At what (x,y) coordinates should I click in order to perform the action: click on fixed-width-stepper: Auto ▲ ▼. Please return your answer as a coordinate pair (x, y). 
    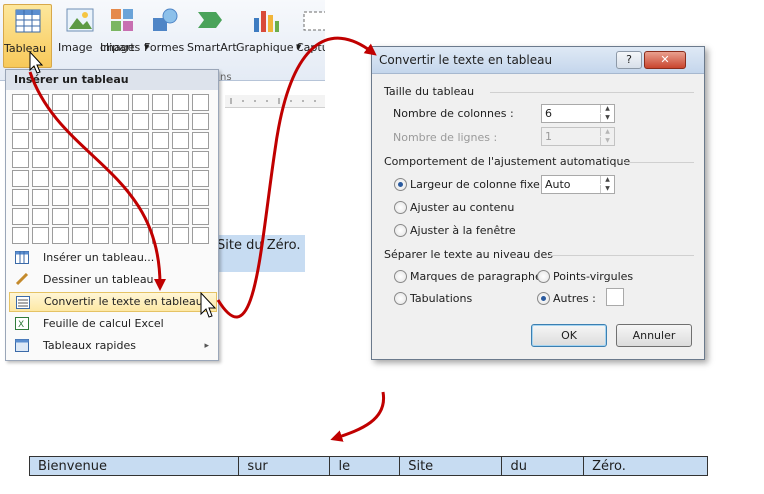
    Looking at the image, I should click on (578, 184).